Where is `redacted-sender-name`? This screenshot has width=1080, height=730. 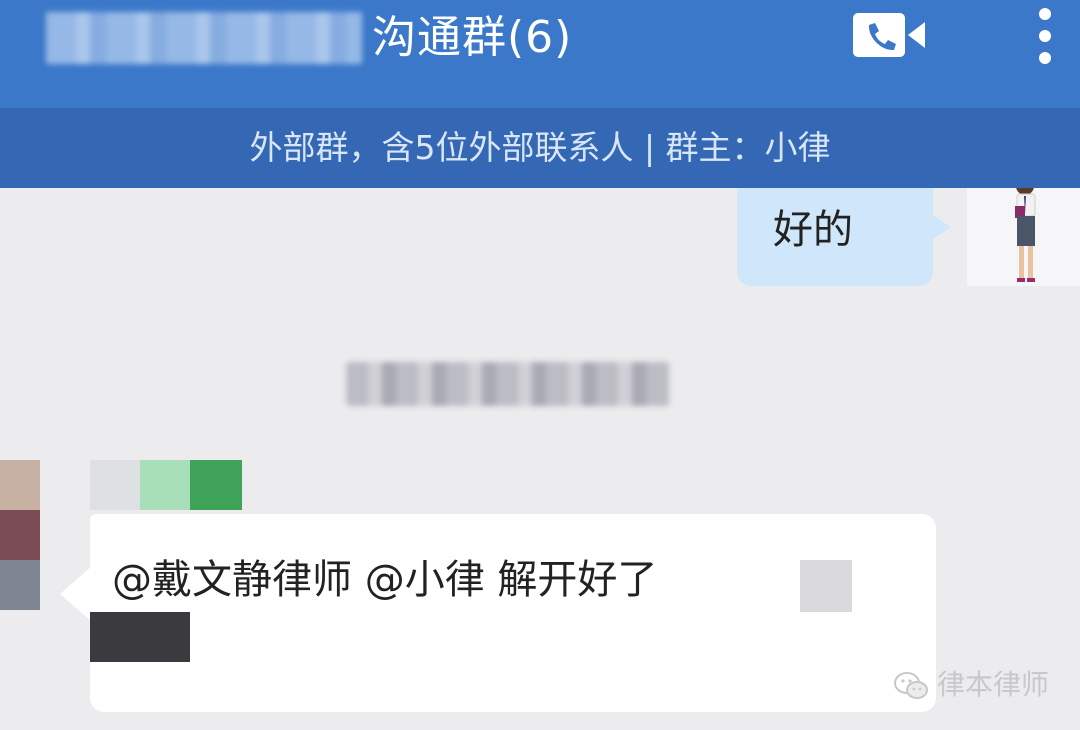
redacted-sender-name is located at coordinates (166, 485).